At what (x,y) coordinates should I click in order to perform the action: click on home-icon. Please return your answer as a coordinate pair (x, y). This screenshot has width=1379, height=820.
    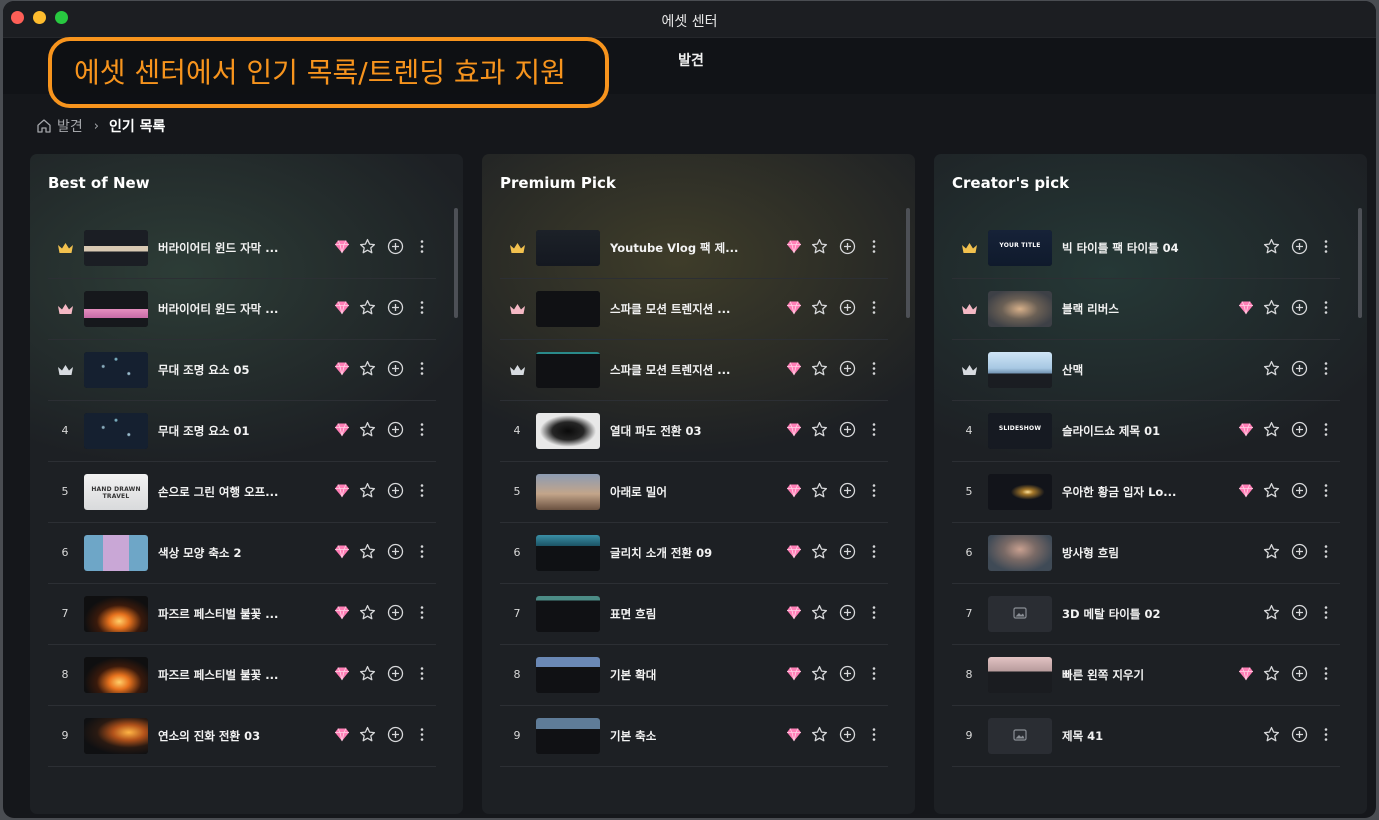
    Looking at the image, I should click on (44, 126).